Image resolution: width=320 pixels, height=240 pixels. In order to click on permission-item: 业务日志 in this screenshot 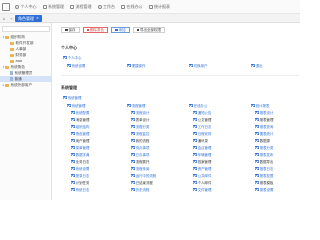, I will do `click(80, 161)`.